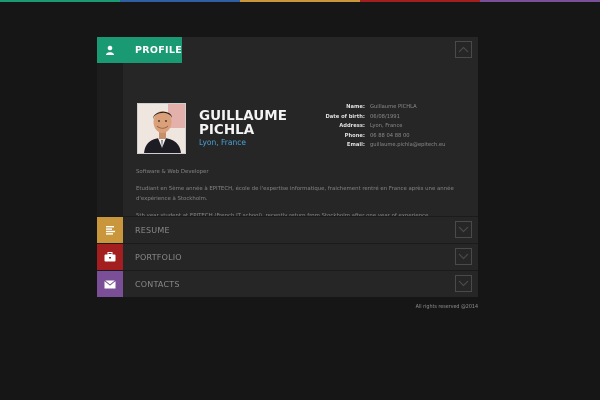 The image size is (600, 400). What do you see at coordinates (110, 257) in the screenshot?
I see `briefcase-icon` at bounding box center [110, 257].